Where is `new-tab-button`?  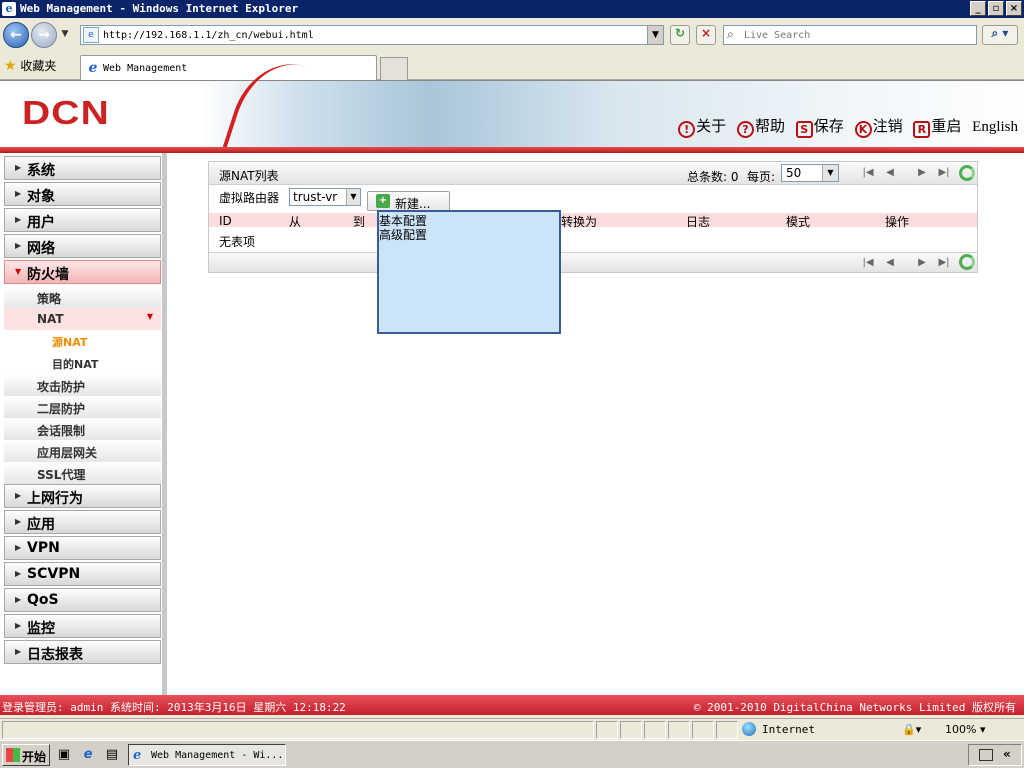
new-tab-button is located at coordinates (394, 68).